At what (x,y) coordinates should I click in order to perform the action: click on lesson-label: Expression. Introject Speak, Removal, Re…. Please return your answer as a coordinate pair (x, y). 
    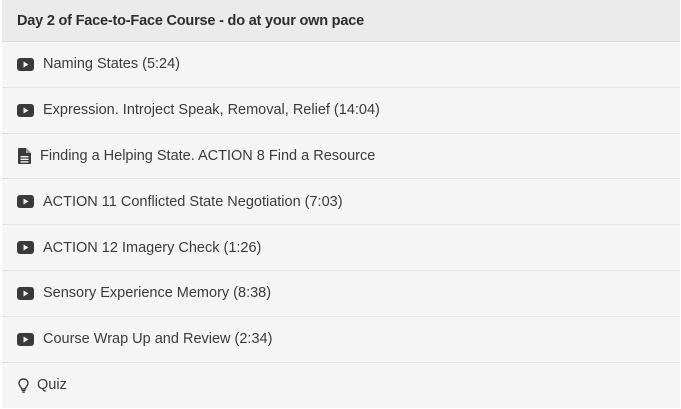
    Looking at the image, I should click on (211, 110).